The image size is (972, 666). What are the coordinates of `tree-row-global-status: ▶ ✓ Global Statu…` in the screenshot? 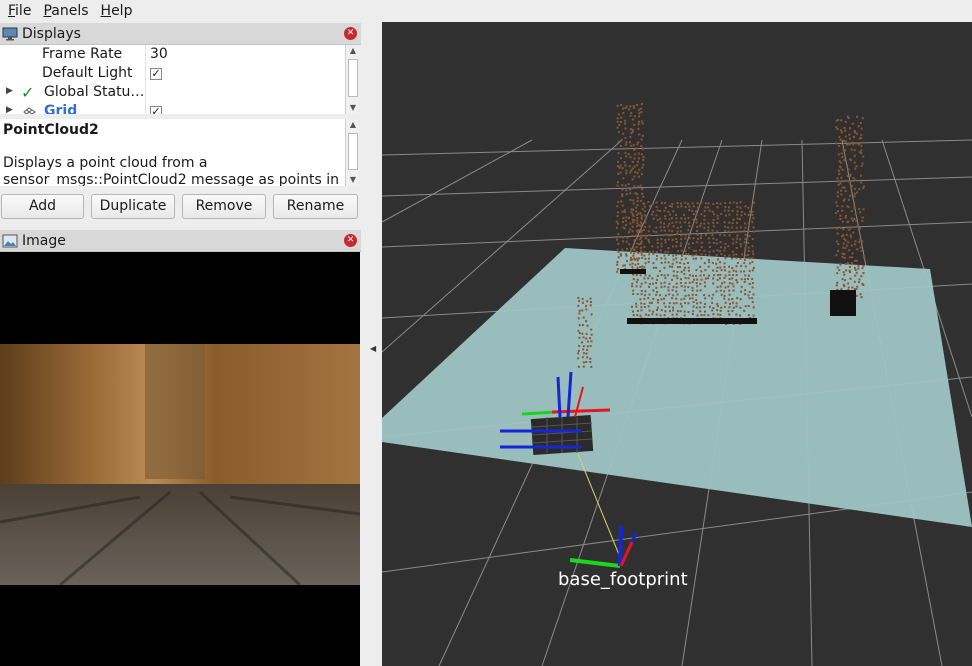 It's located at (172, 92).